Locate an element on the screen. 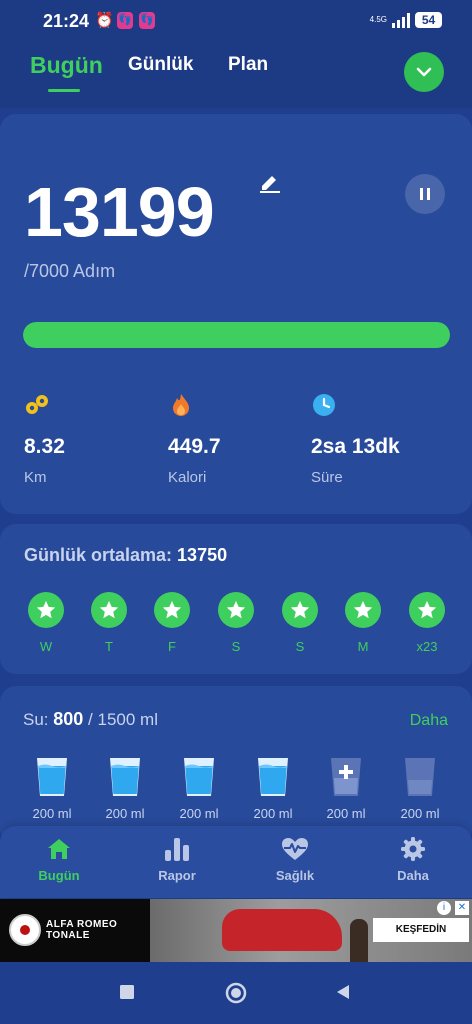  water-cup-empty: 200 ml is located at coordinates (420, 788).